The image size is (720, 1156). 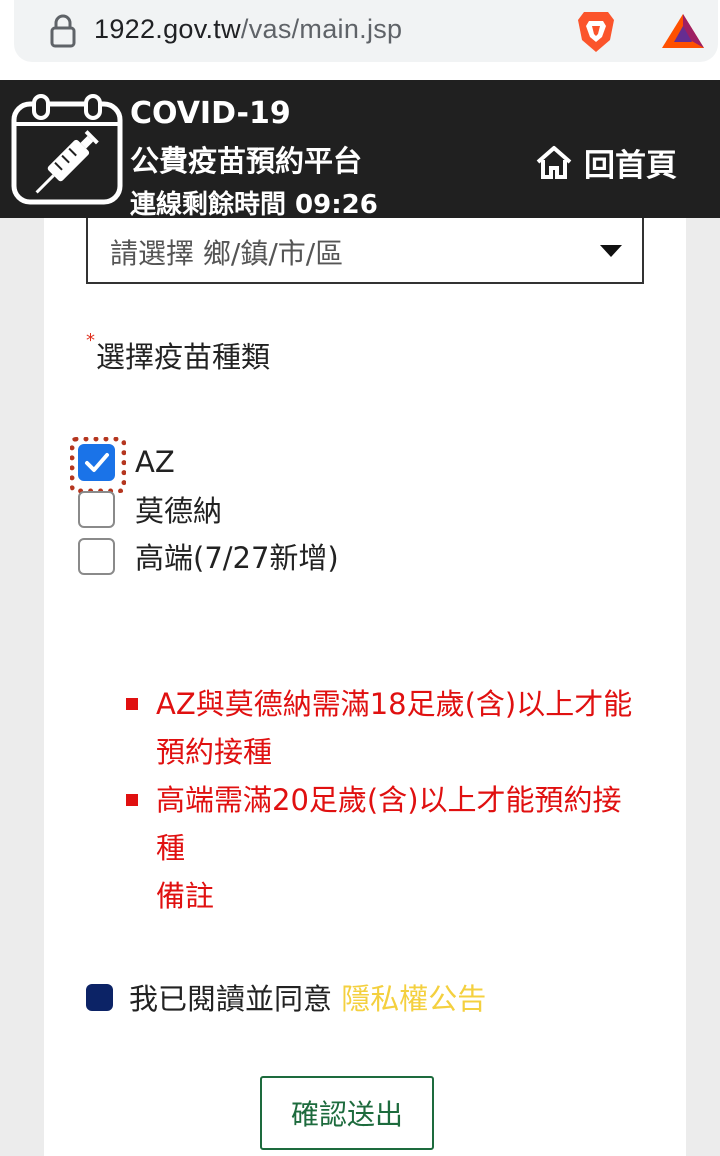 I want to click on browser-toolbar: 1922.gov.tw/vas/main.jsp, so click(x=360, y=40).